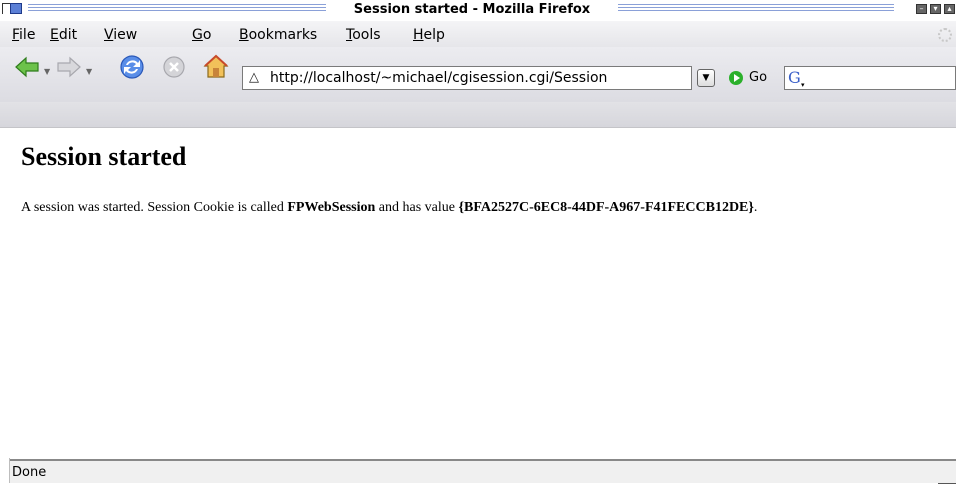  What do you see at coordinates (63, 35) in the screenshot?
I see `menu-edit: Edit` at bounding box center [63, 35].